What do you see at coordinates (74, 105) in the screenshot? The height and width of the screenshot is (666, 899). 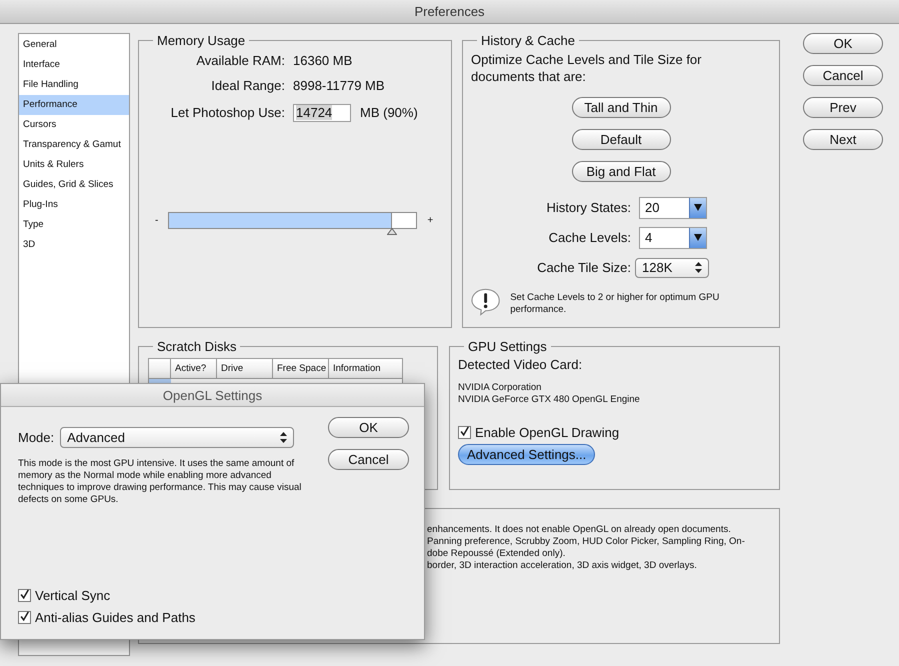 I see `sidebar-item: Performance` at bounding box center [74, 105].